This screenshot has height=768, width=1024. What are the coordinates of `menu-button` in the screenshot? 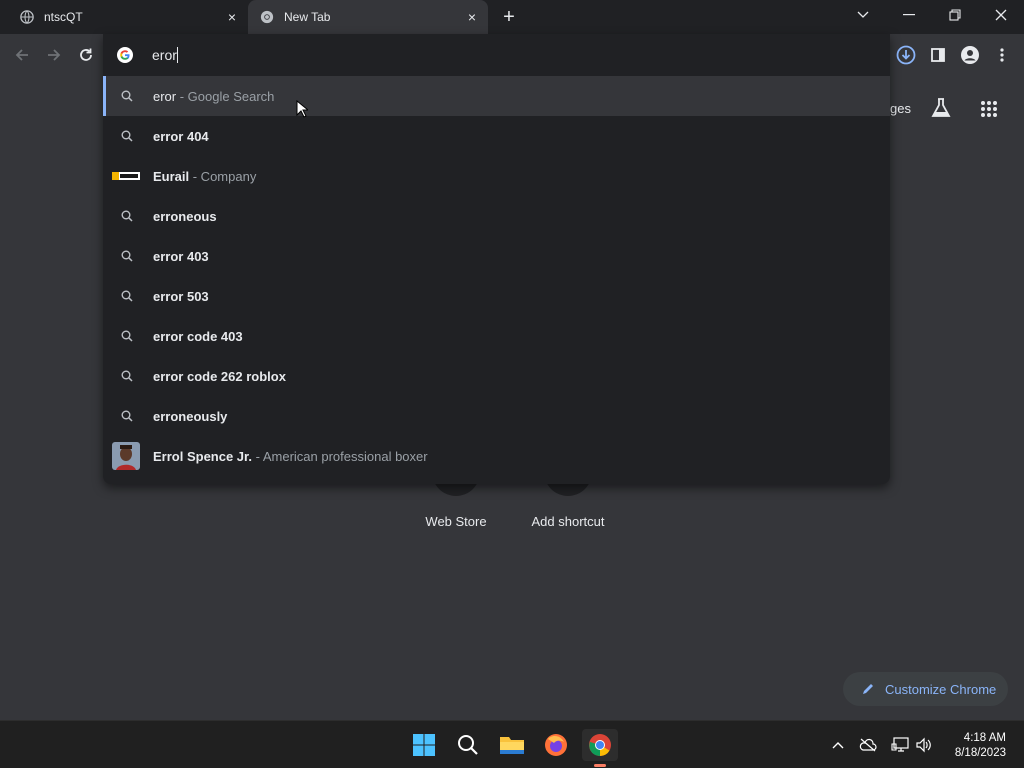 It's located at (1002, 55).